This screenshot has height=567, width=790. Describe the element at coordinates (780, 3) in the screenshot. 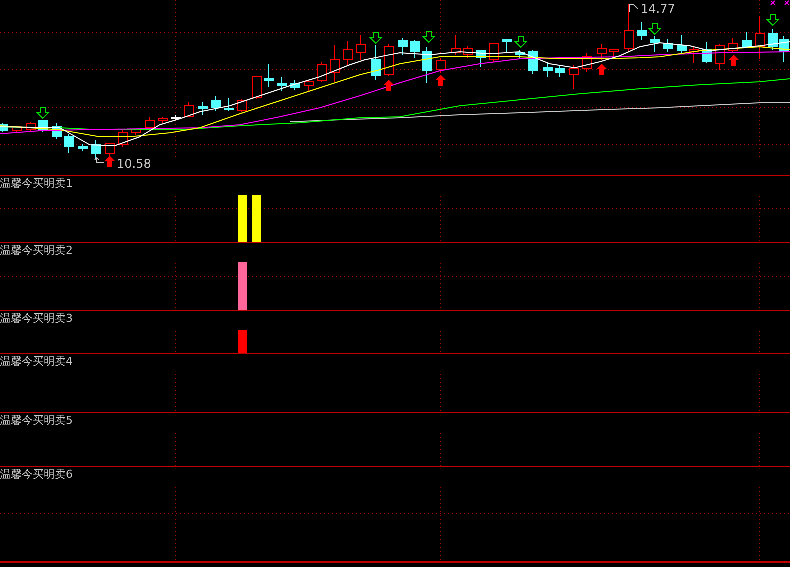

I see `cross-mark-icon` at that location.